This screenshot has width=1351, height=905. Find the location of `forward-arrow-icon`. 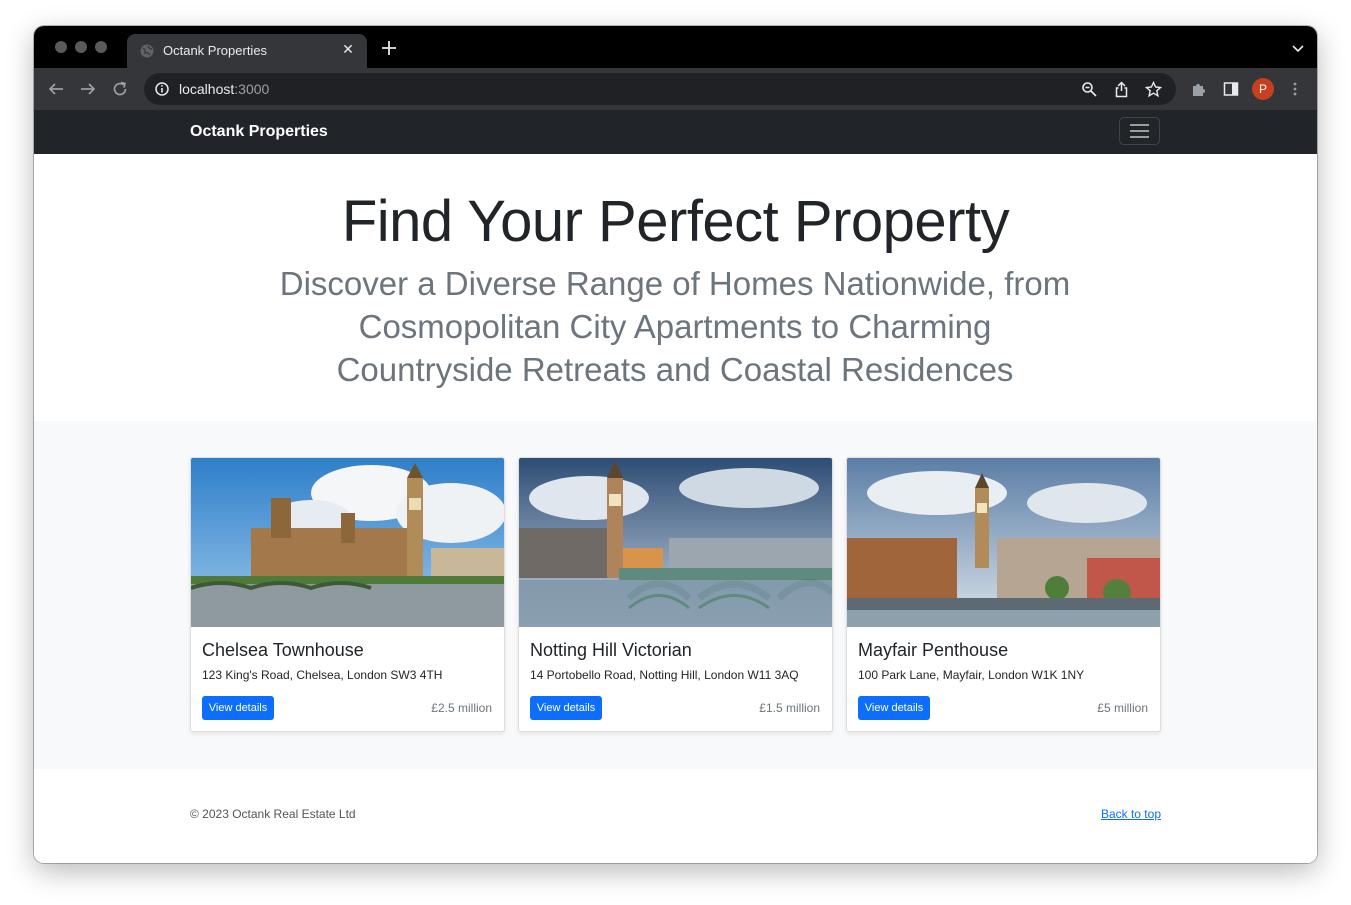

forward-arrow-icon is located at coordinates (88, 89).